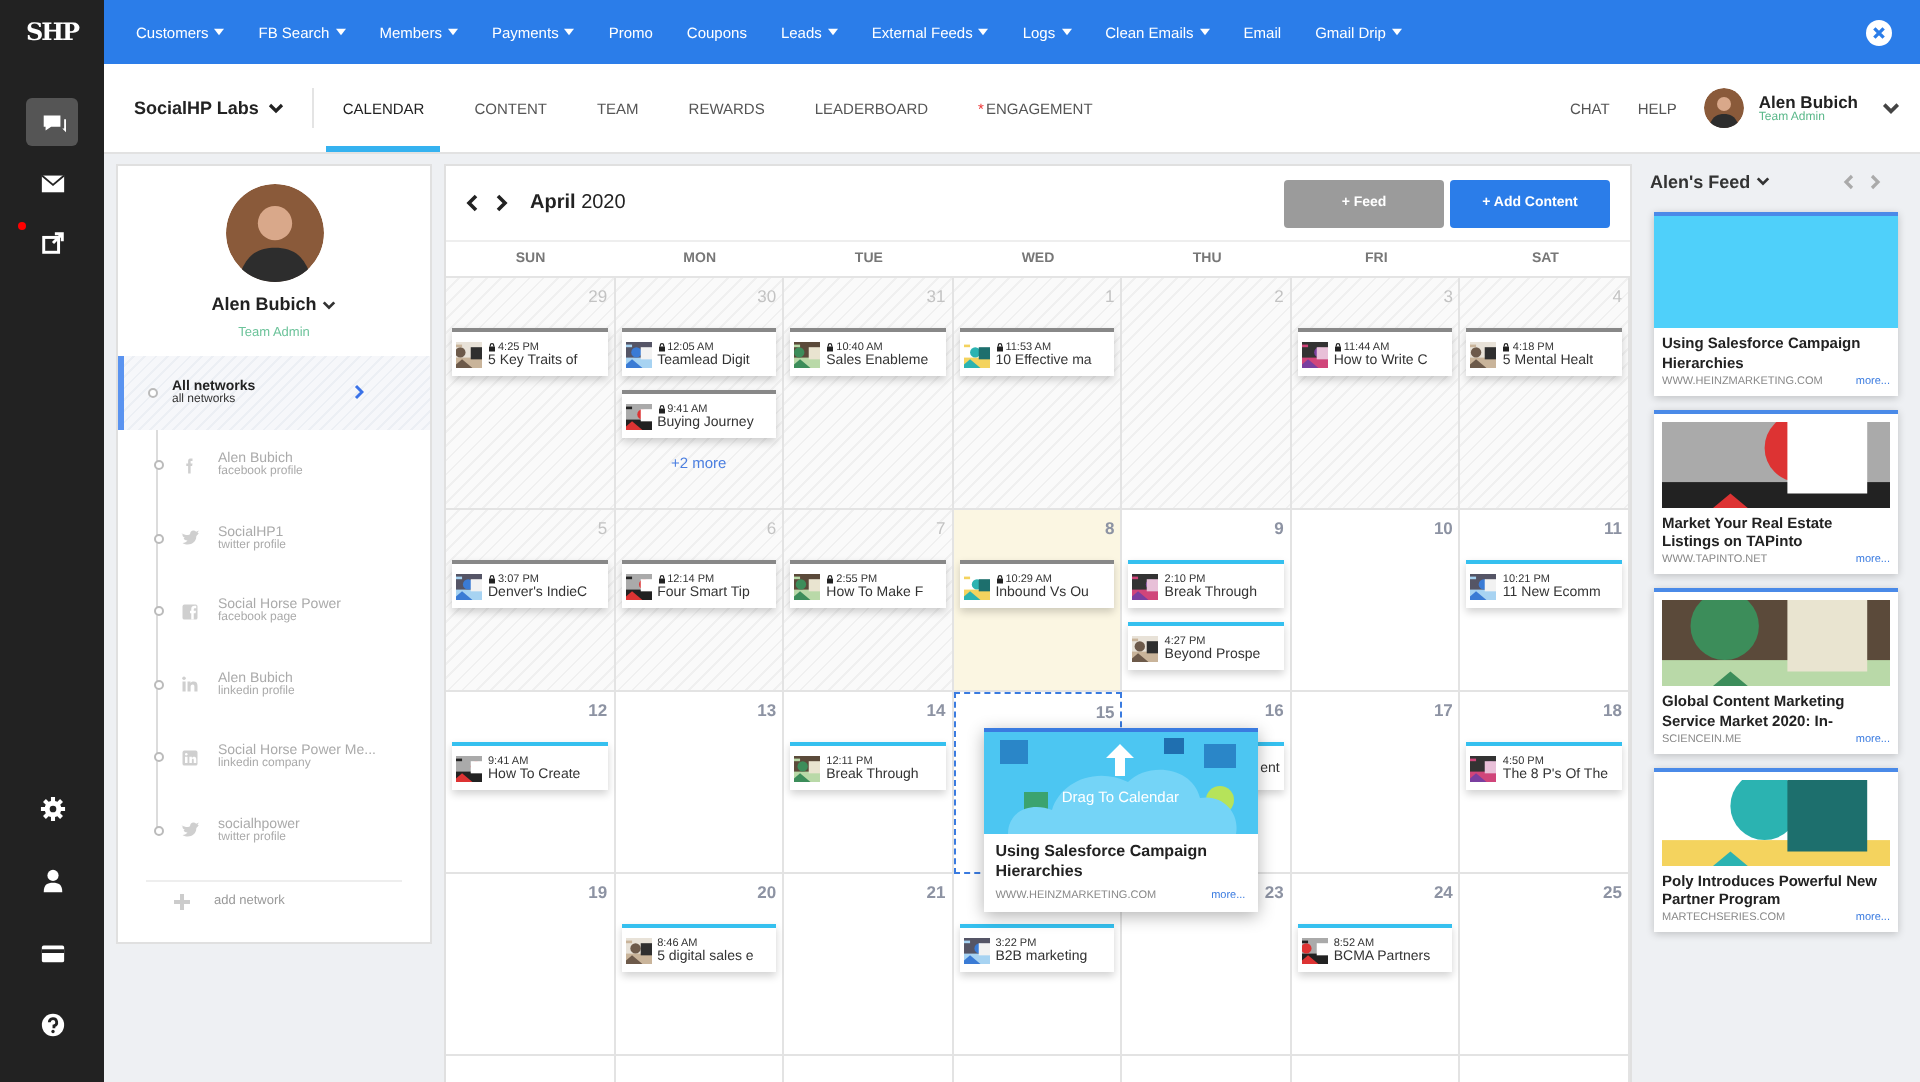  What do you see at coordinates (1119, 760) in the screenshot?
I see `arrow-up-icon` at bounding box center [1119, 760].